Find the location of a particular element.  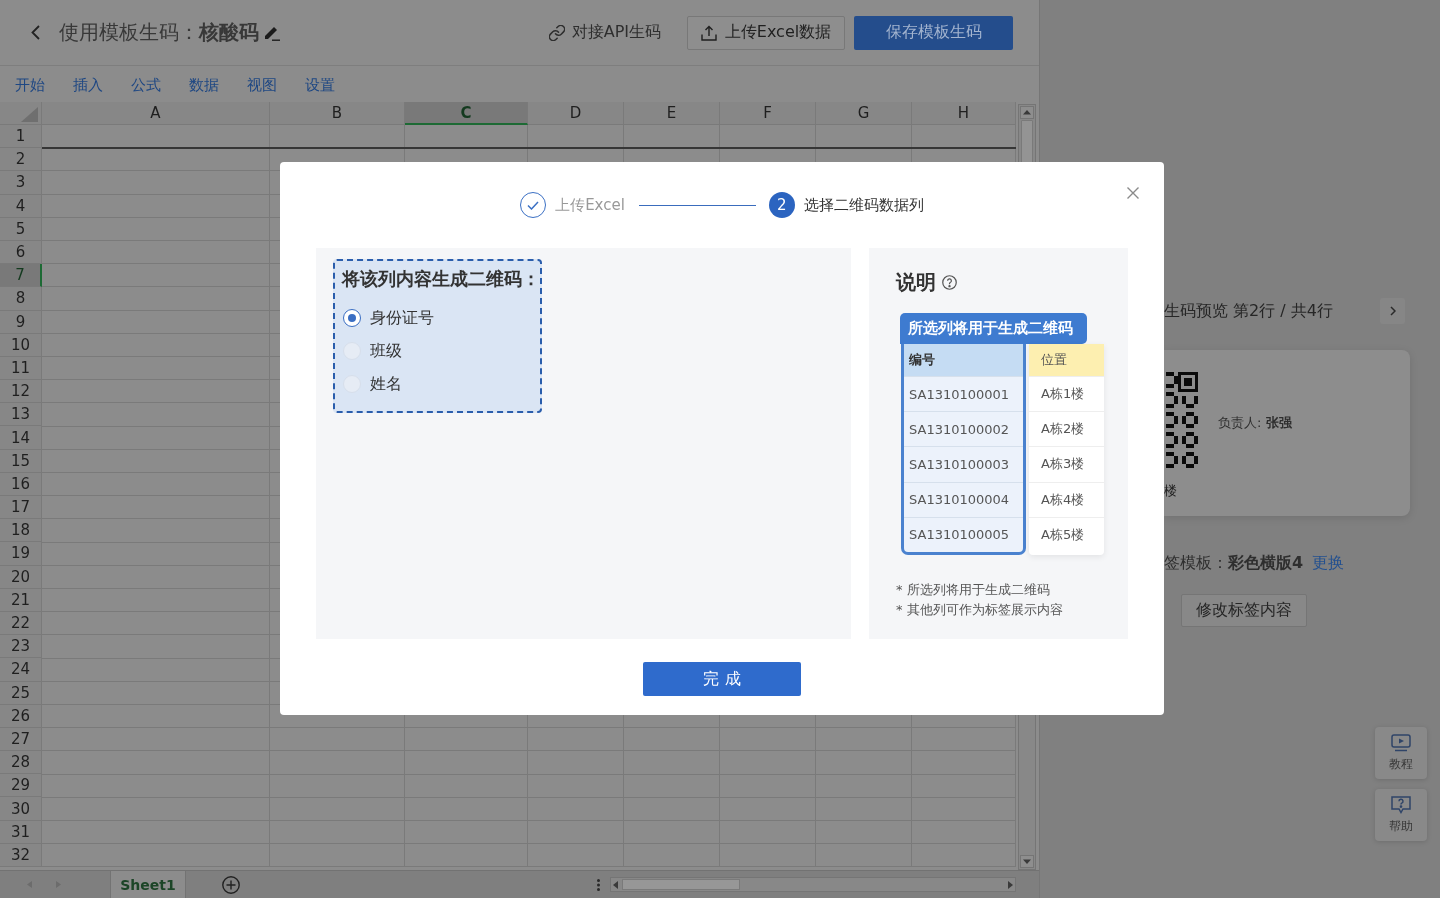

label-field: 负责人: 张强 is located at coordinates (1255, 423).